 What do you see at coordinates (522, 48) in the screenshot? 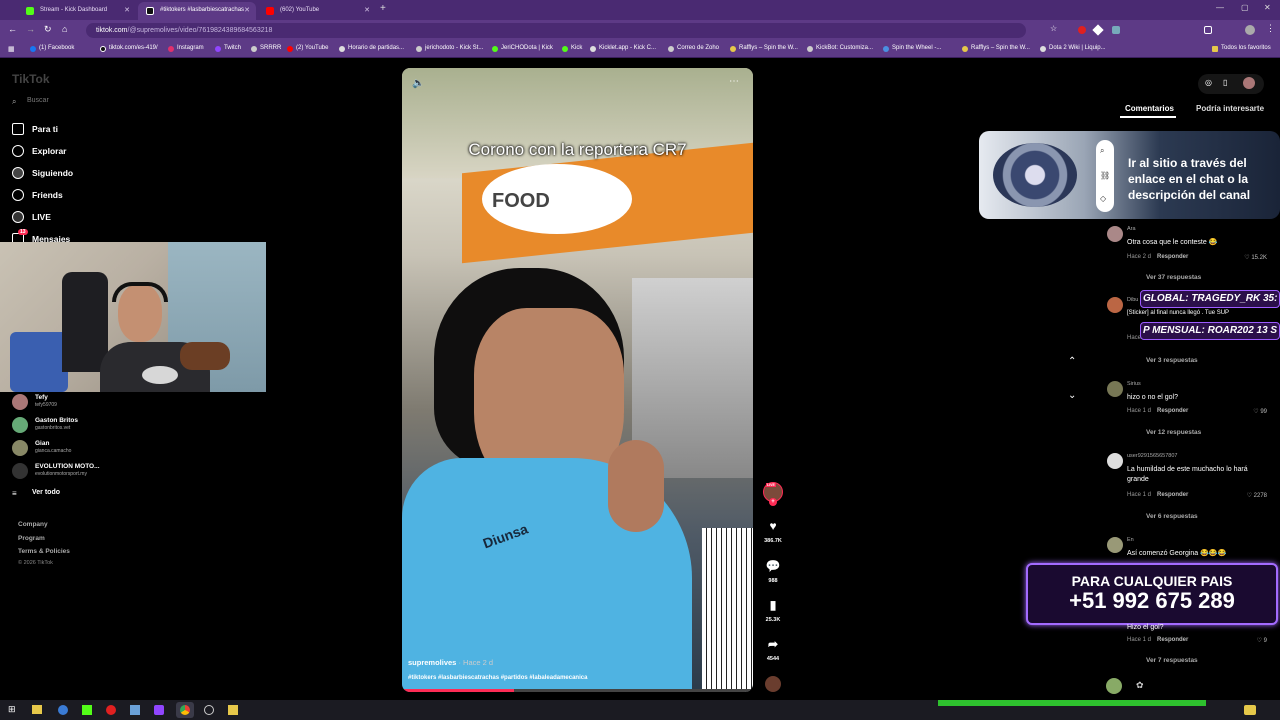
I see `bookmark: JeriCHODota | Kick` at bounding box center [522, 48].